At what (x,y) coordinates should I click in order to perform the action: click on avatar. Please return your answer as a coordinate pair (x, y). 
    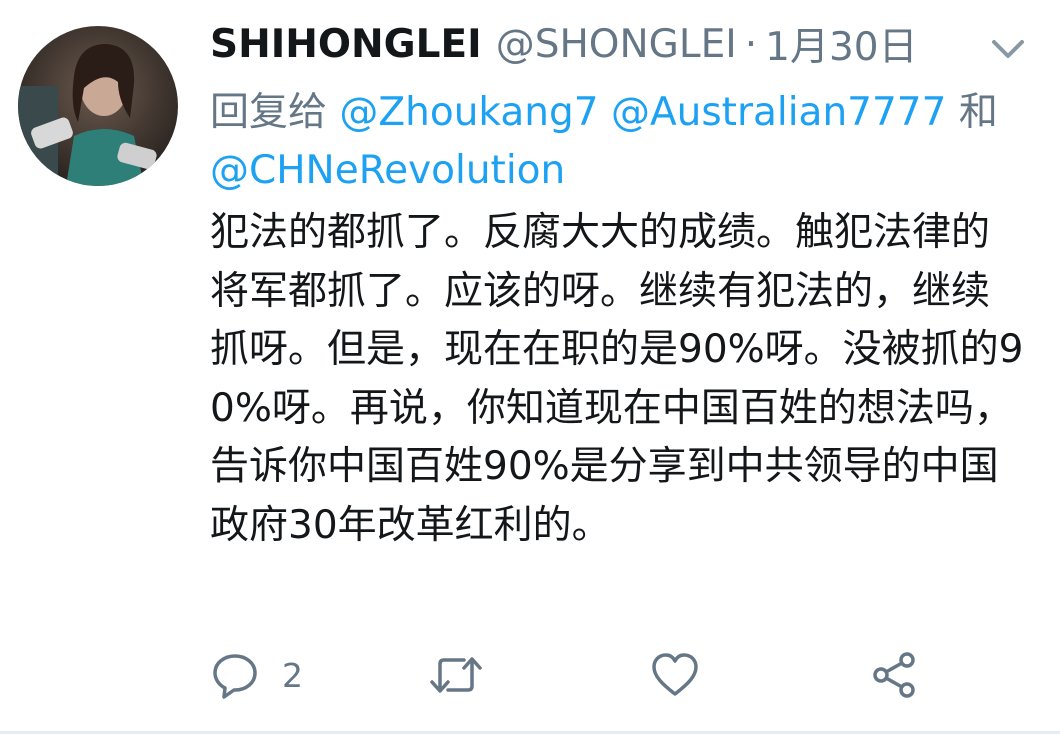
    Looking at the image, I should click on (98, 106).